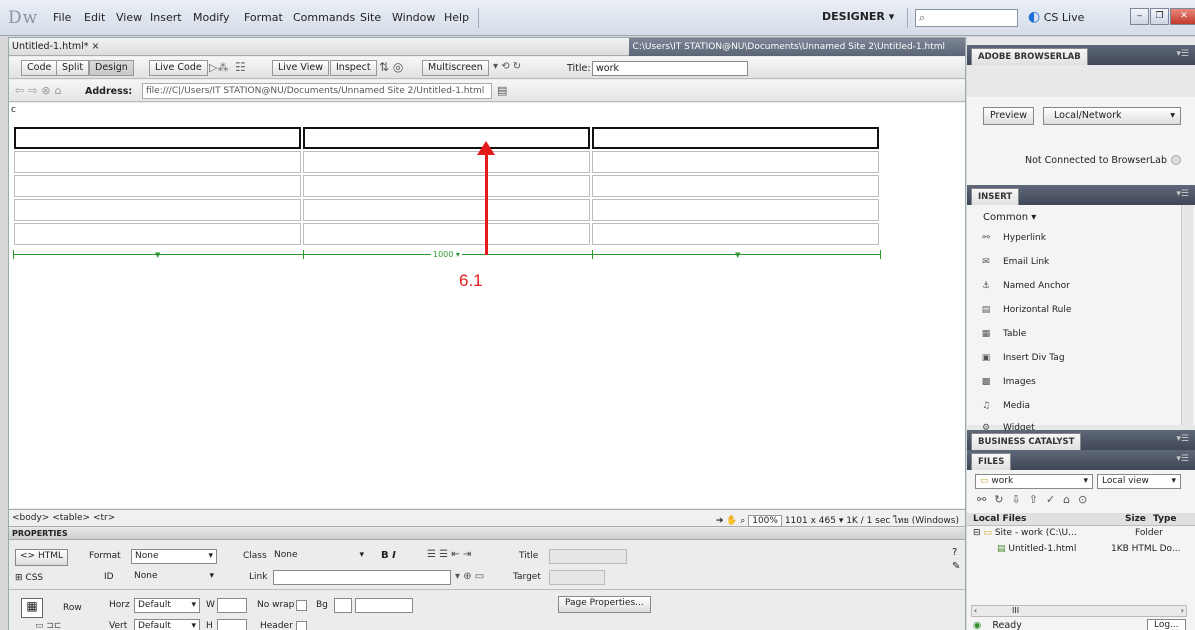 The height and width of the screenshot is (630, 1195). What do you see at coordinates (166, 17) in the screenshot?
I see `menu-insert: Insert` at bounding box center [166, 17].